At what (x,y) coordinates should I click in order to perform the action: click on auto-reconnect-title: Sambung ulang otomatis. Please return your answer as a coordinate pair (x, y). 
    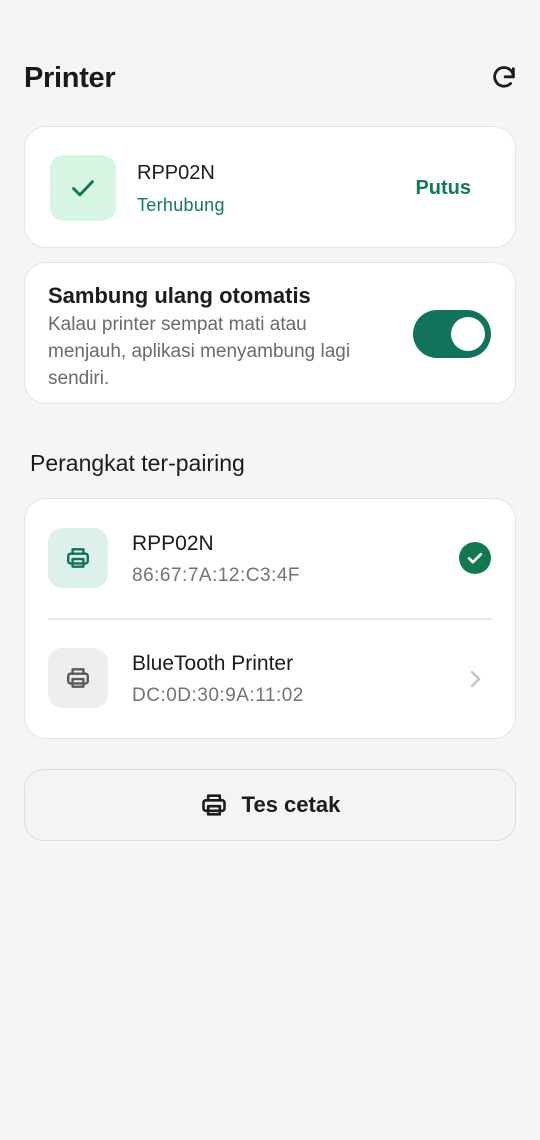
    Looking at the image, I should click on (179, 295).